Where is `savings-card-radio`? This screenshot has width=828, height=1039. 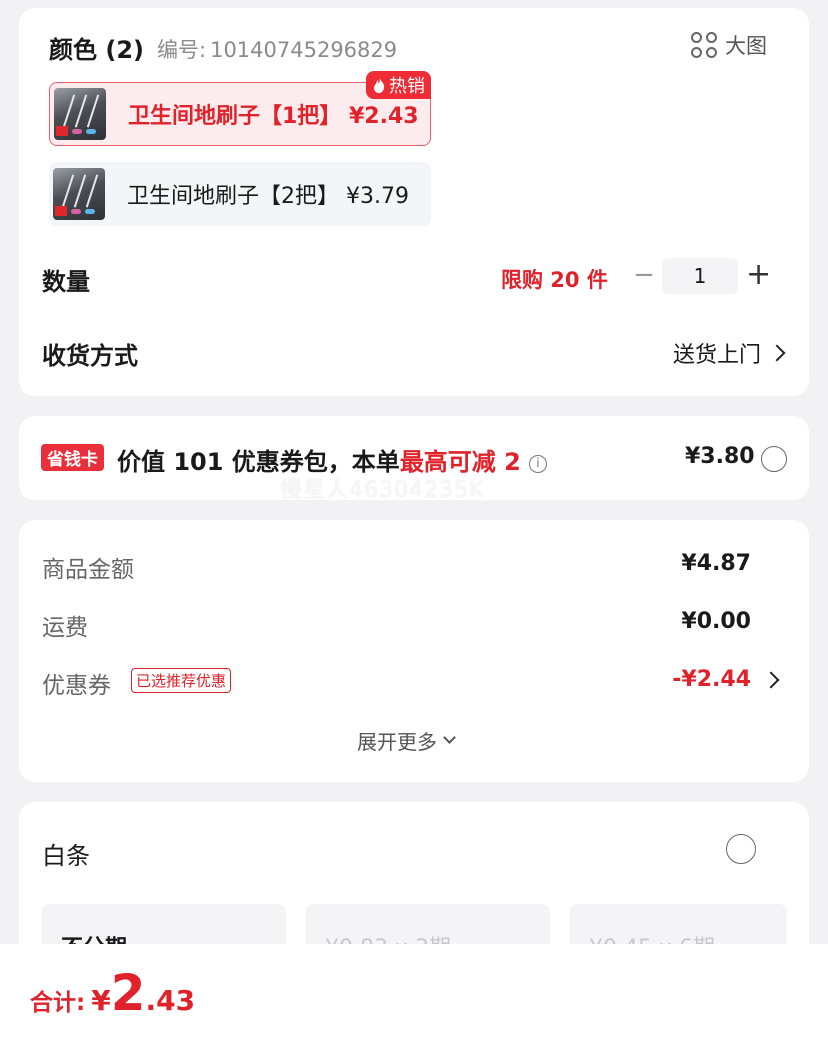
savings-card-radio is located at coordinates (774, 459).